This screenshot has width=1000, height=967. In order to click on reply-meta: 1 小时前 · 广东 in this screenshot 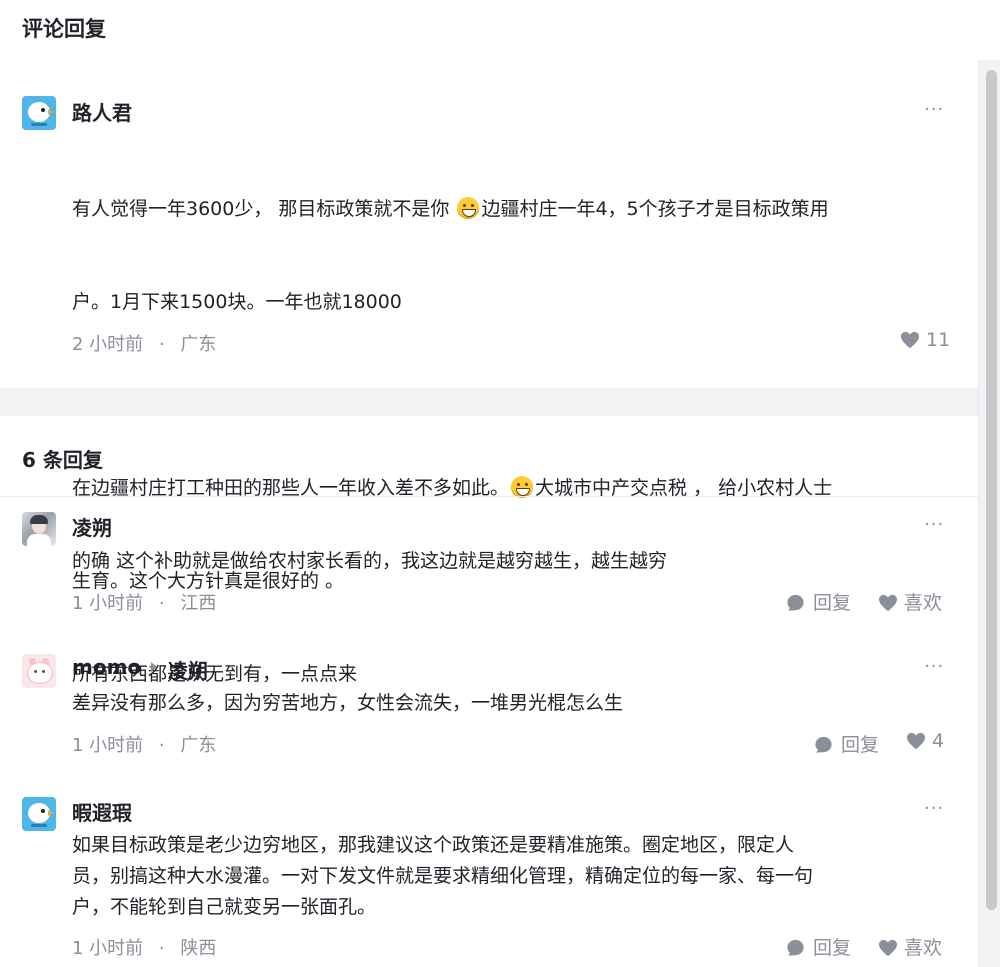, I will do `click(144, 744)`.